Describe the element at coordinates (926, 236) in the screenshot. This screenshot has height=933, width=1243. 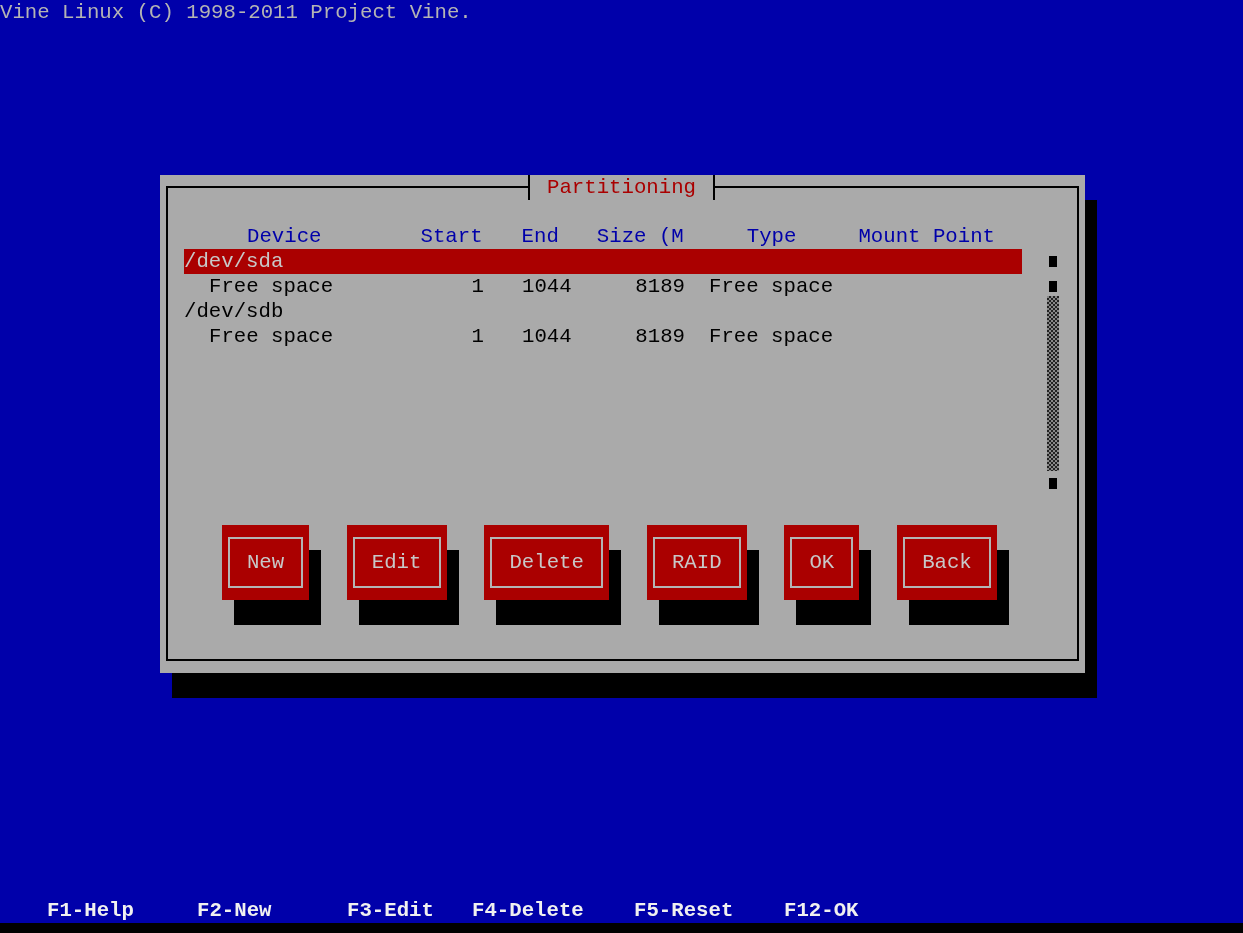
I see `column-header: Mount Point` at that location.